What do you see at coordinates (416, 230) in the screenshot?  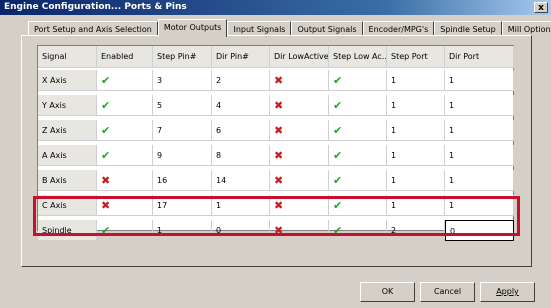 I see `cell-step-port: 2` at bounding box center [416, 230].